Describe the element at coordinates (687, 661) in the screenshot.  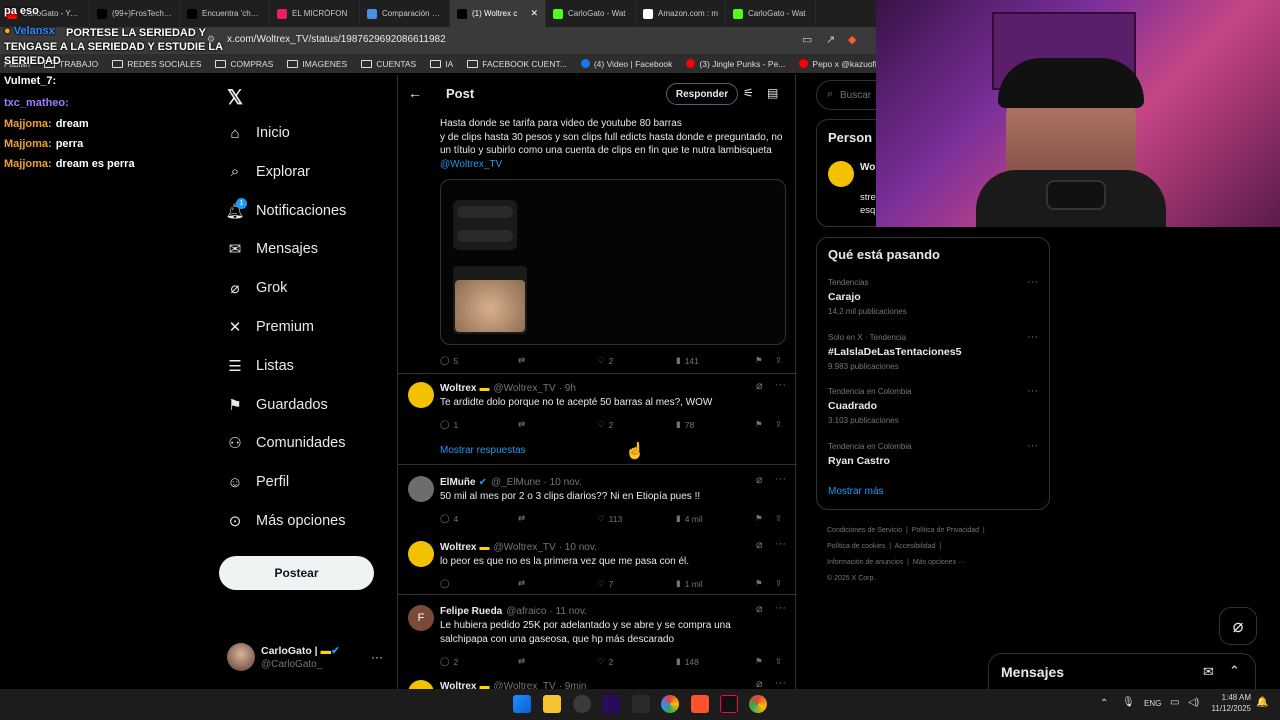
I see `views-stat: ▮ 148` at that location.